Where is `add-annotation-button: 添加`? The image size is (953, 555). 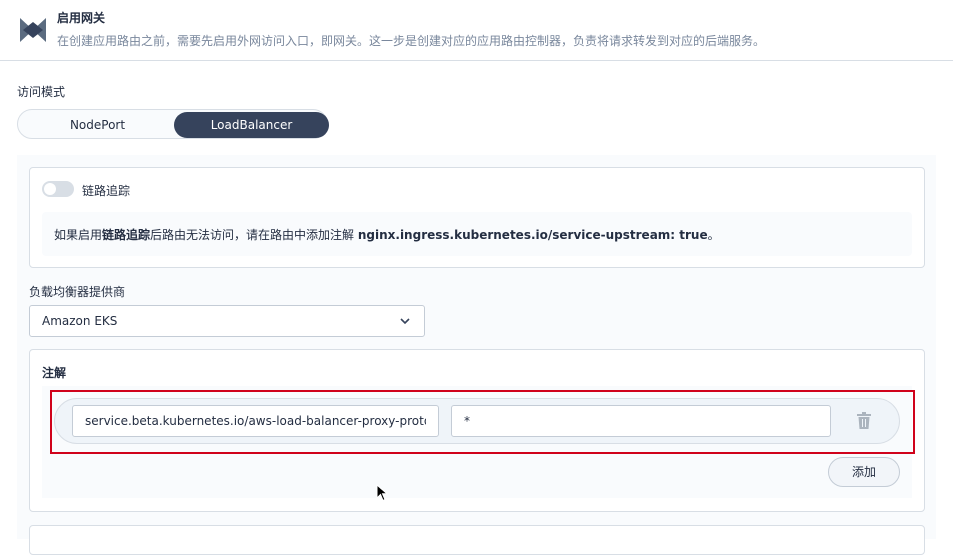
add-annotation-button: 添加 is located at coordinates (864, 472).